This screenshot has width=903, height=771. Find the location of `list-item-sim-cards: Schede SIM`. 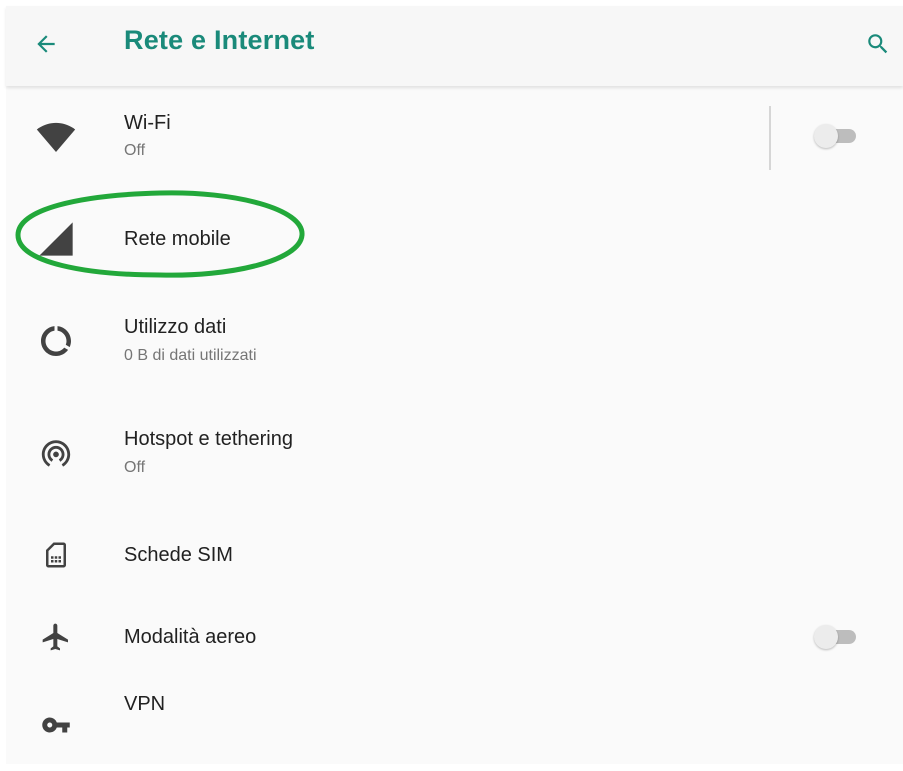

list-item-sim-cards: Schede SIM is located at coordinates (454, 555).